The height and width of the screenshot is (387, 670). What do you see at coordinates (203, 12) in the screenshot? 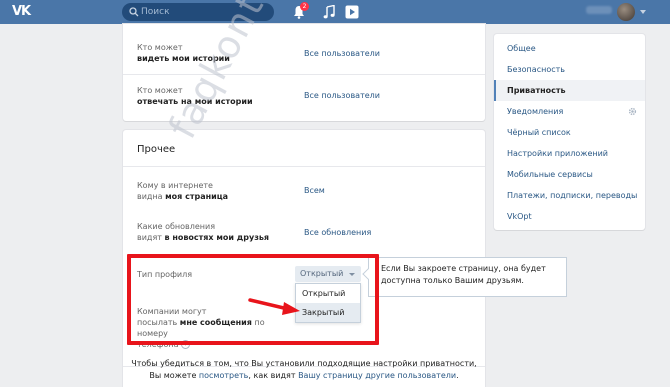
I see `search-input` at bounding box center [203, 12].